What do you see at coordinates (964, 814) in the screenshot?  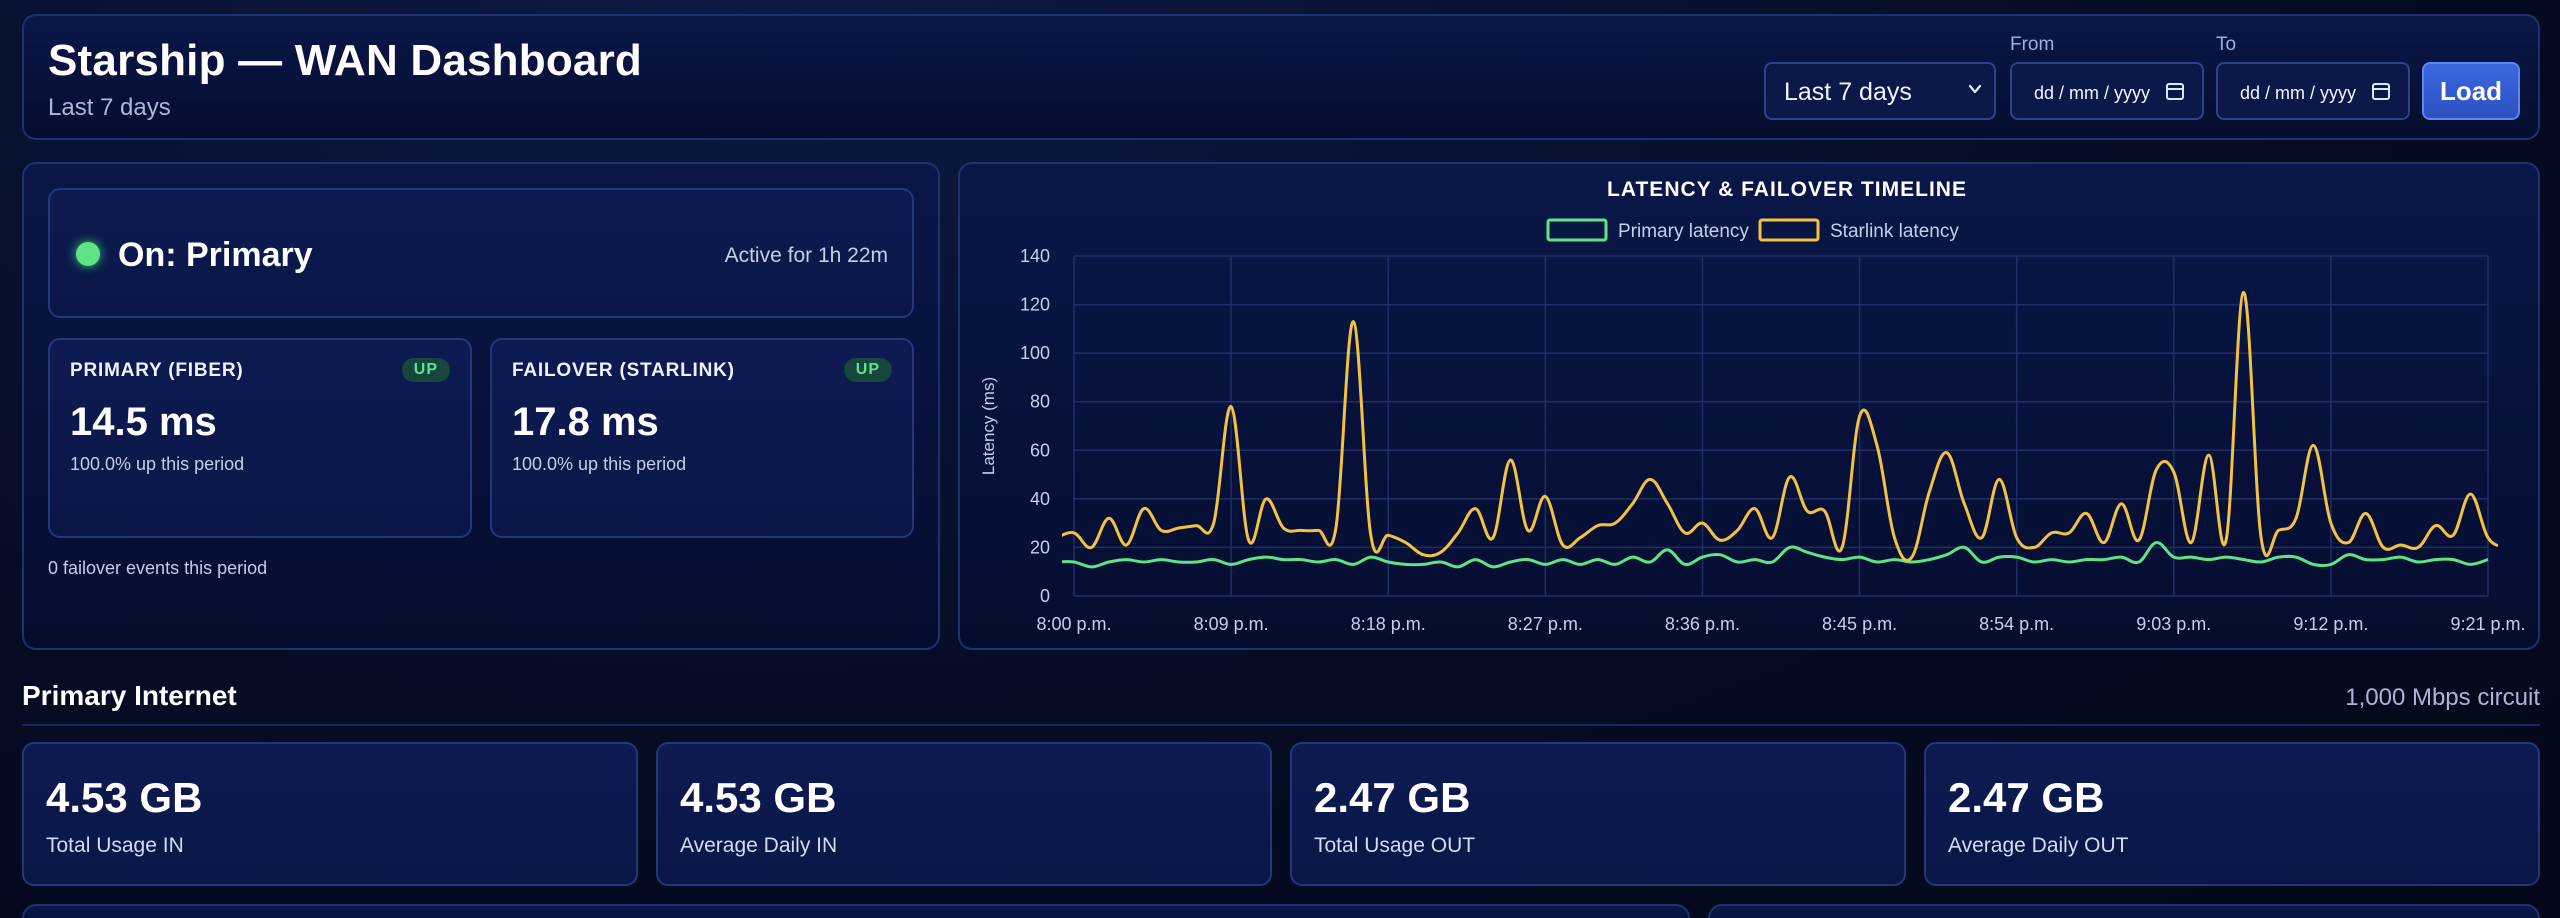 I see `stat-card-avg-in: 4.53 GB Average Daily IN` at bounding box center [964, 814].